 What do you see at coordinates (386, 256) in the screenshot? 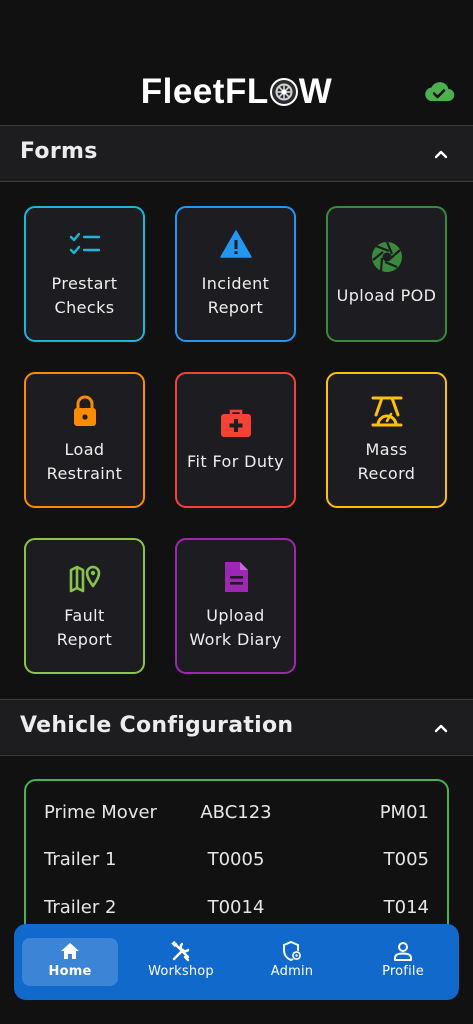
I see `camera-aperture-icon` at bounding box center [386, 256].